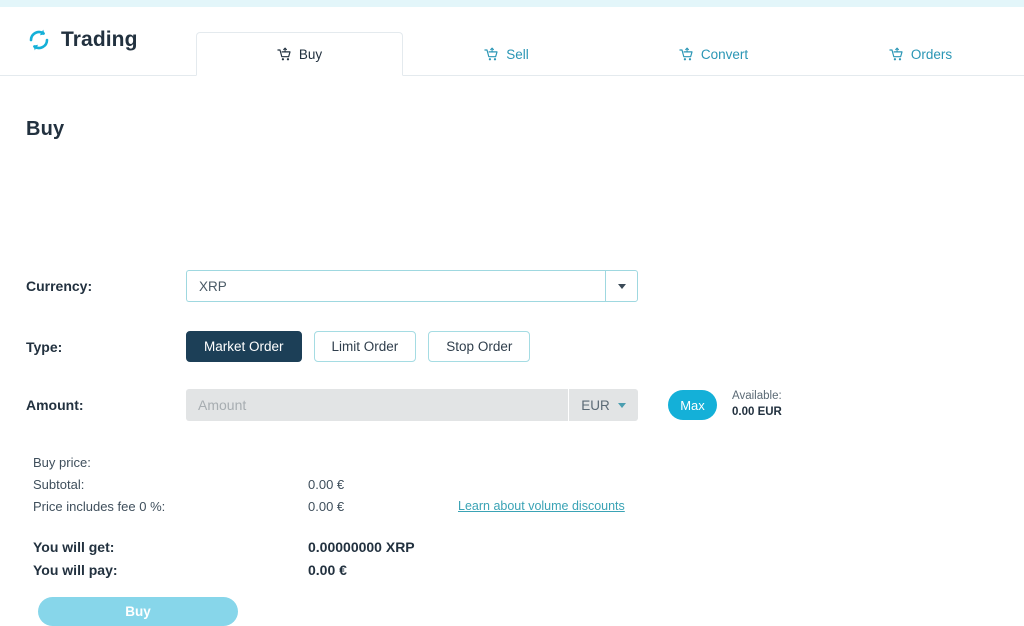 This screenshot has height=626, width=1024. I want to click on top-accent-band, so click(512, 3).